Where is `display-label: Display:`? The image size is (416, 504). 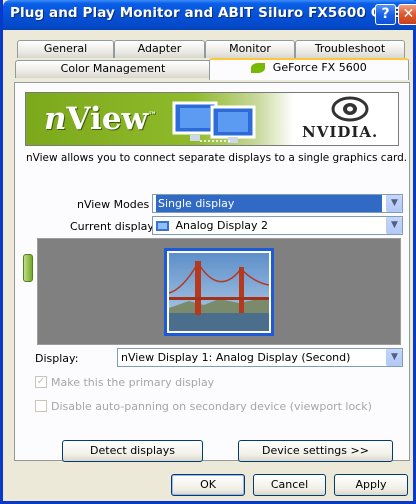
display-label: Display: is located at coordinates (57, 358).